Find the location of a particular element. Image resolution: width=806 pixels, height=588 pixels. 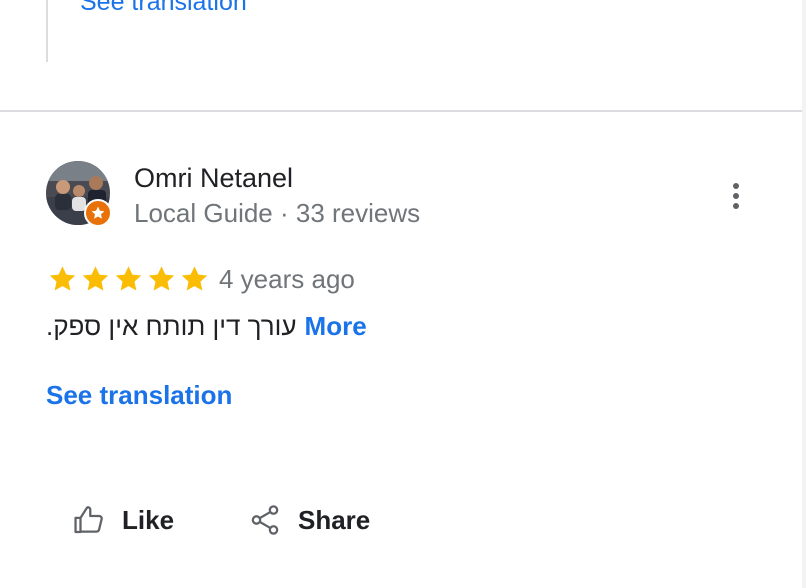

review-divider is located at coordinates (401, 111).